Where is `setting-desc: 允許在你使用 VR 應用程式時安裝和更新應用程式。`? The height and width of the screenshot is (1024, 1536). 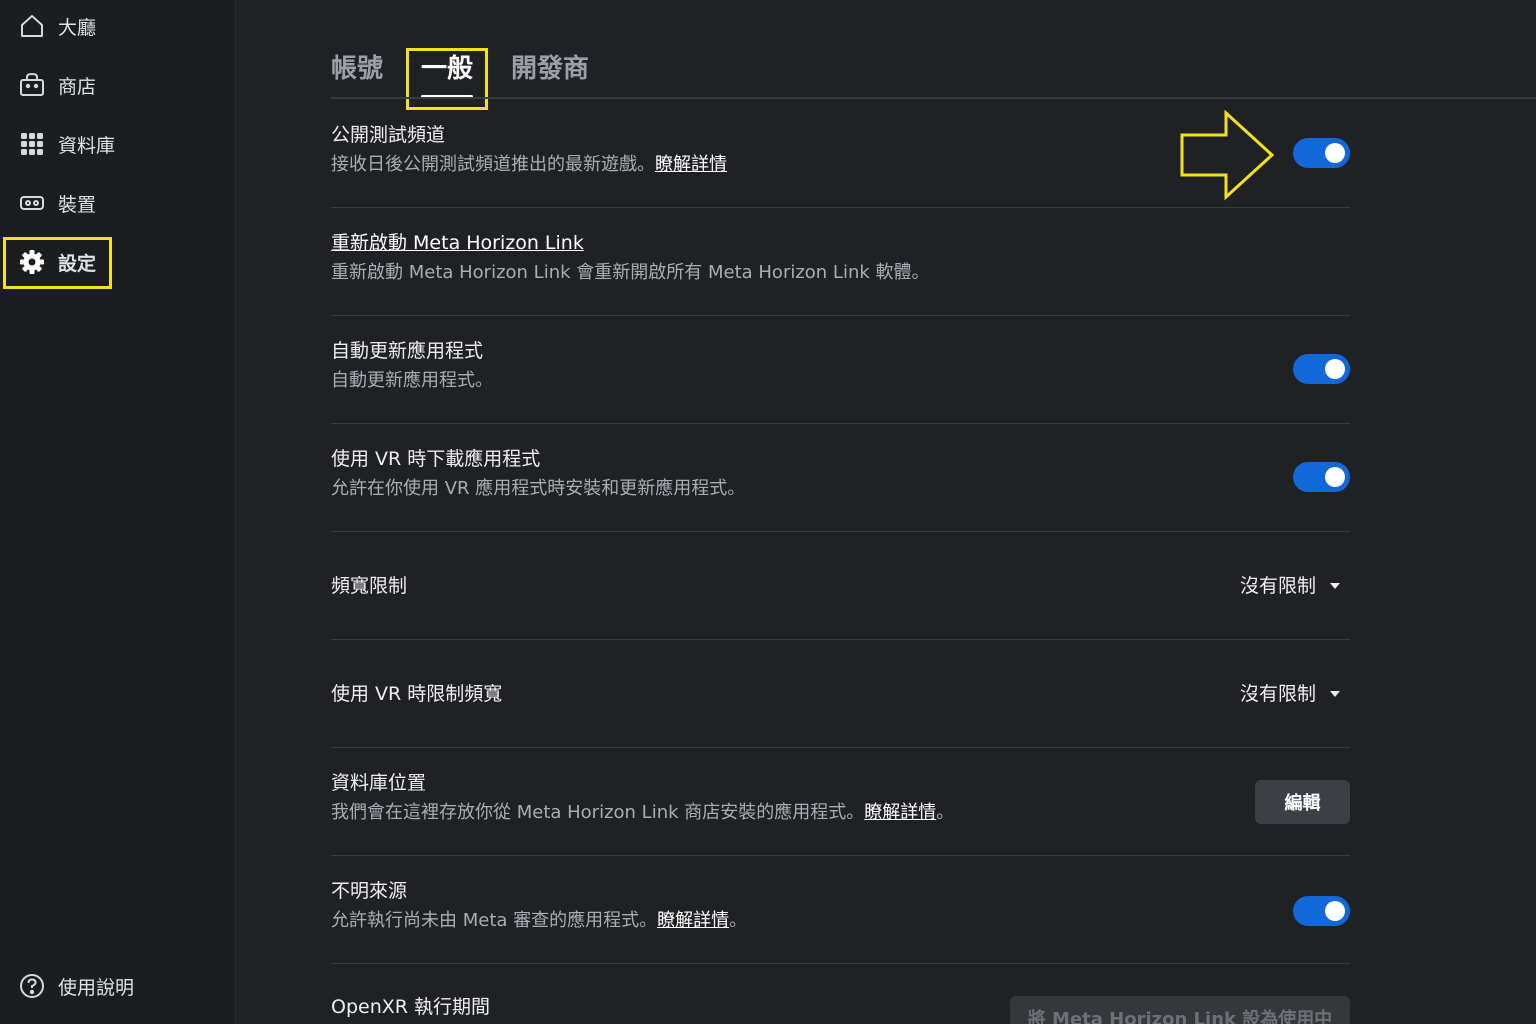 setting-desc: 允許在你使用 VR 應用程式時安裝和更新應用程式。 is located at coordinates (538, 488).